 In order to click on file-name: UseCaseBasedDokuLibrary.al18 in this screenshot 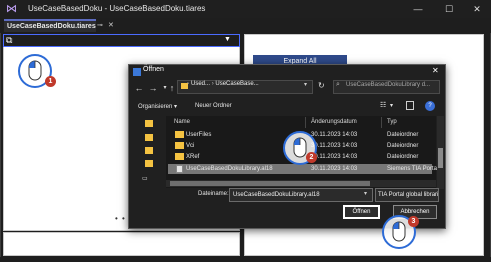, I will do `click(229, 169)`.